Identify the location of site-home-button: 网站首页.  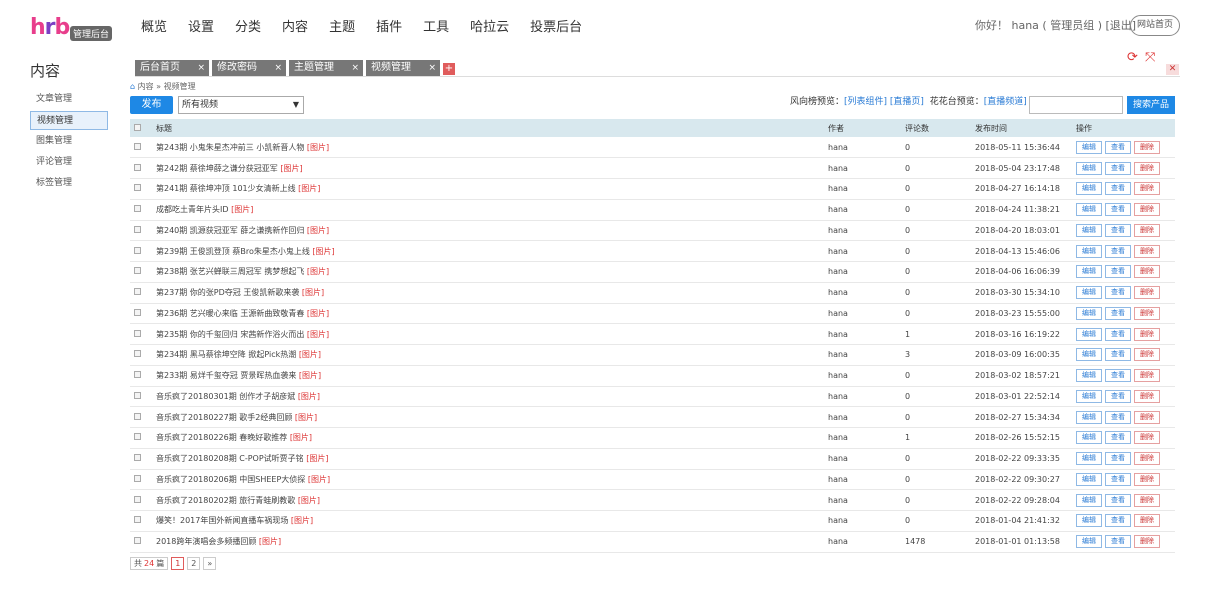
(1155, 25).